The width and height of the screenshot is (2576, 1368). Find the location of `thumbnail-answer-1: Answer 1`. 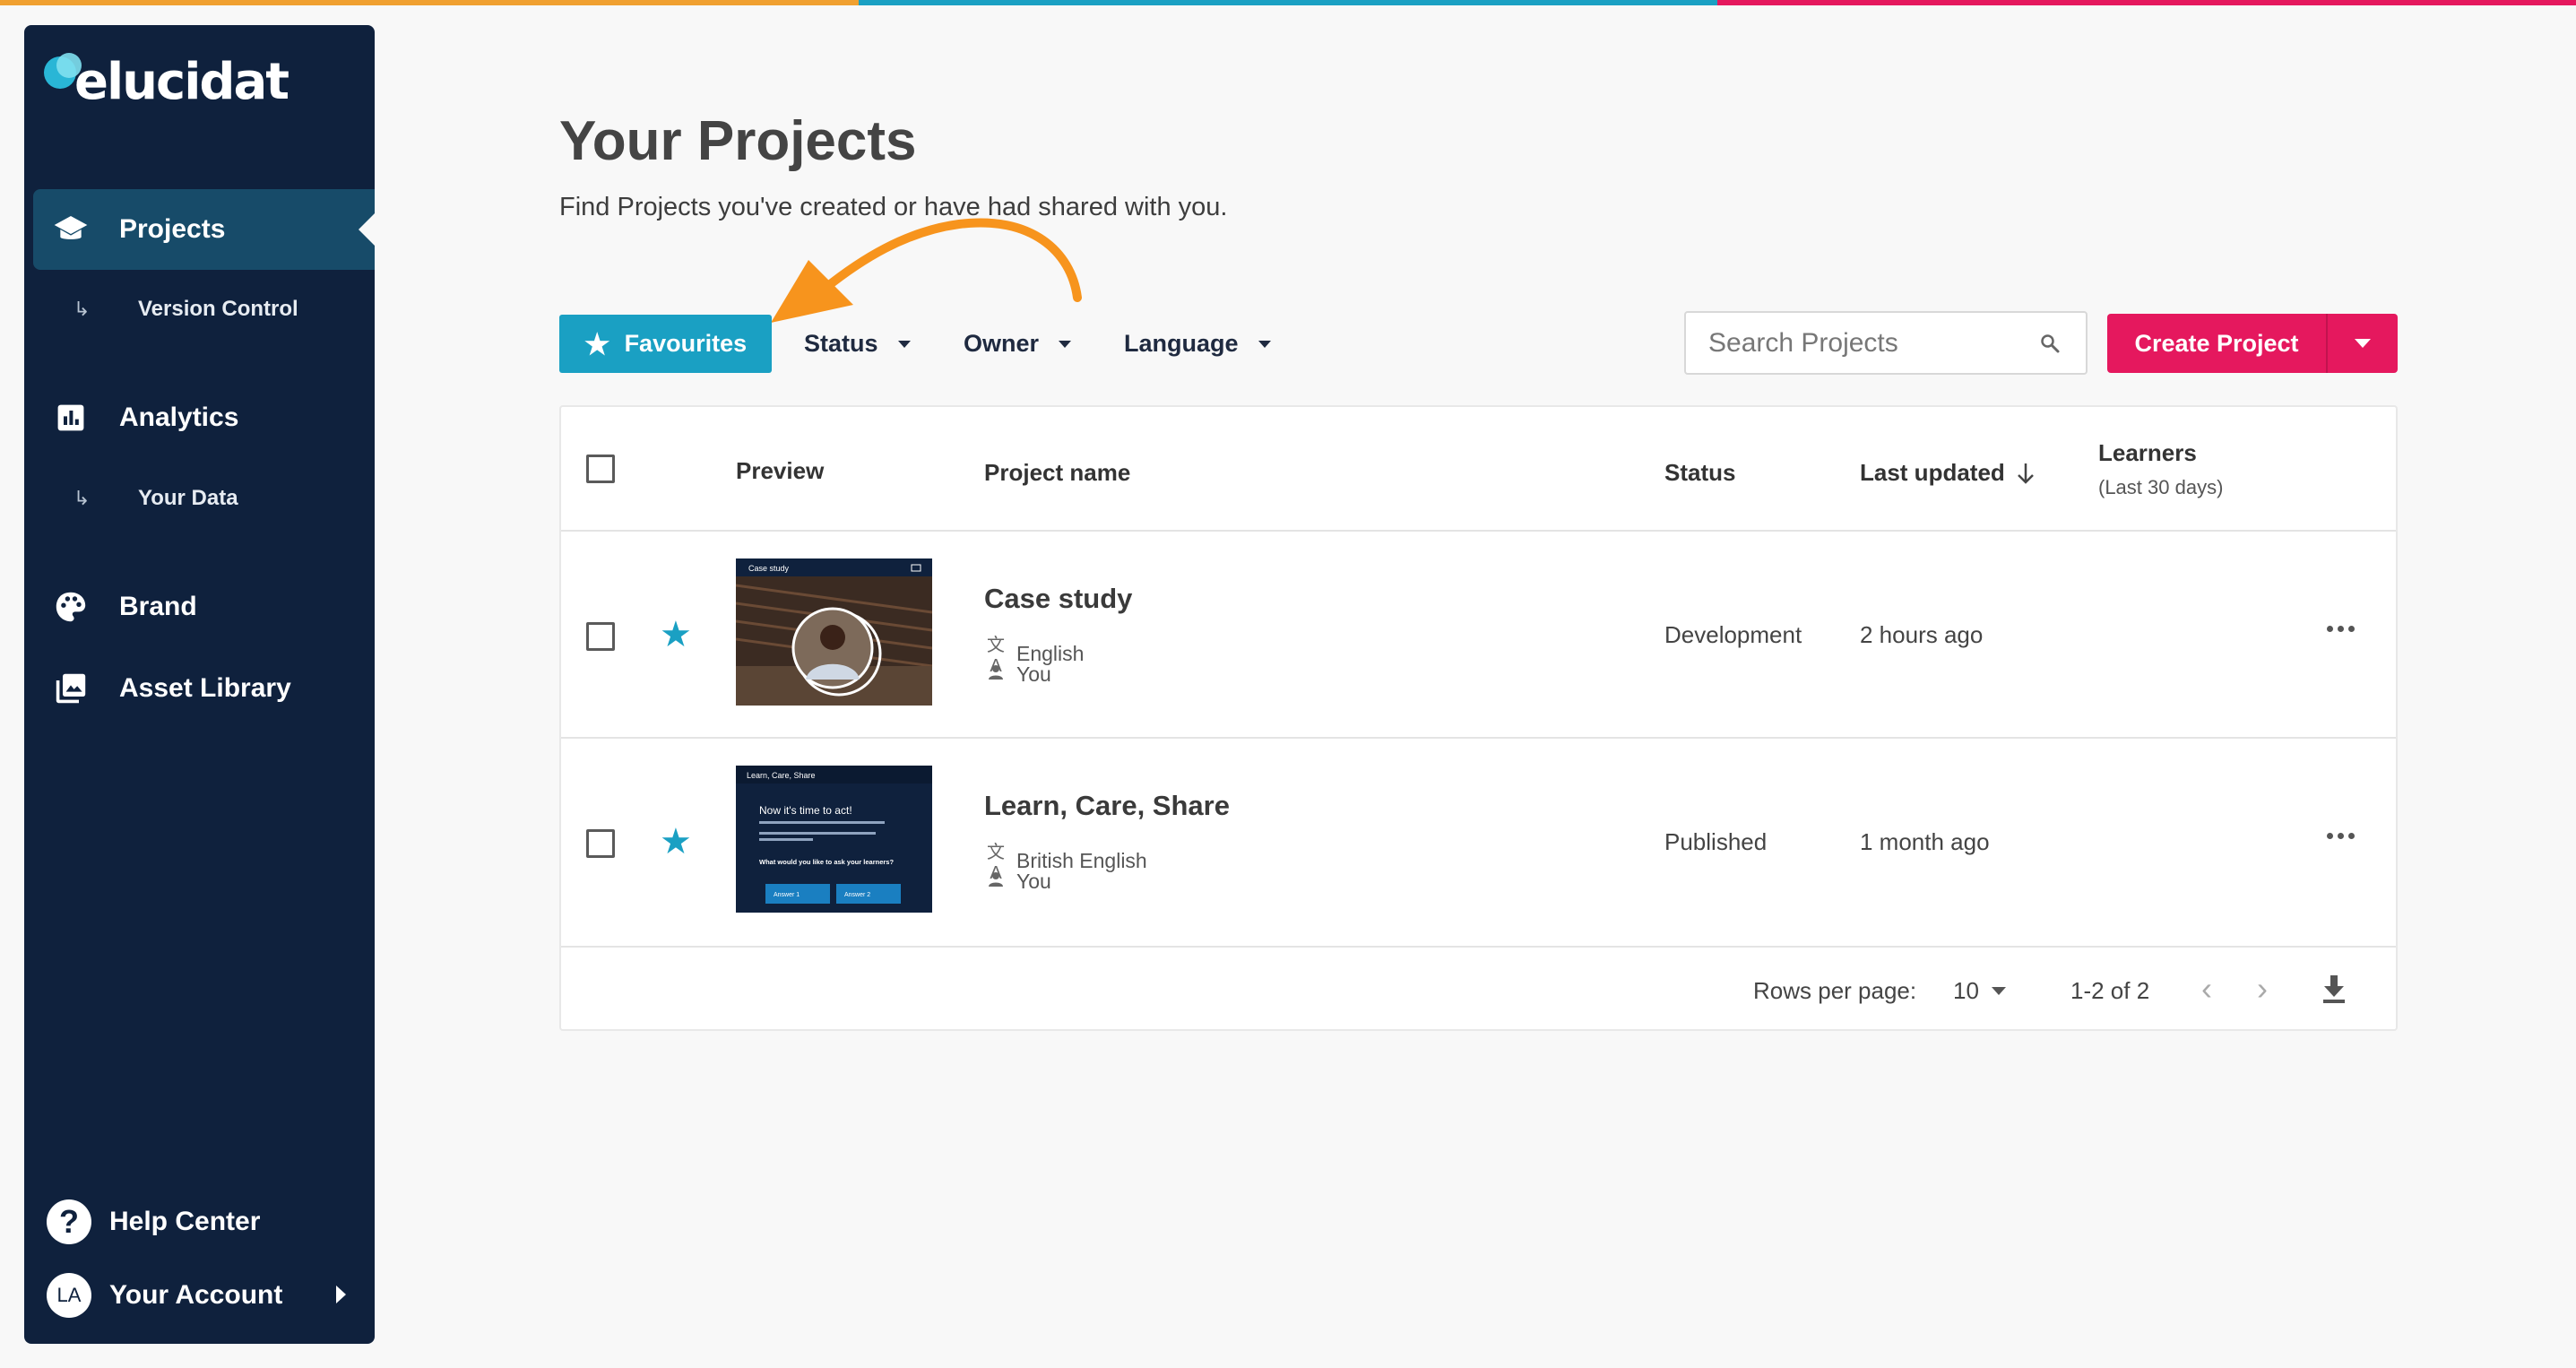

thumbnail-answer-1: Answer 1 is located at coordinates (787, 895).